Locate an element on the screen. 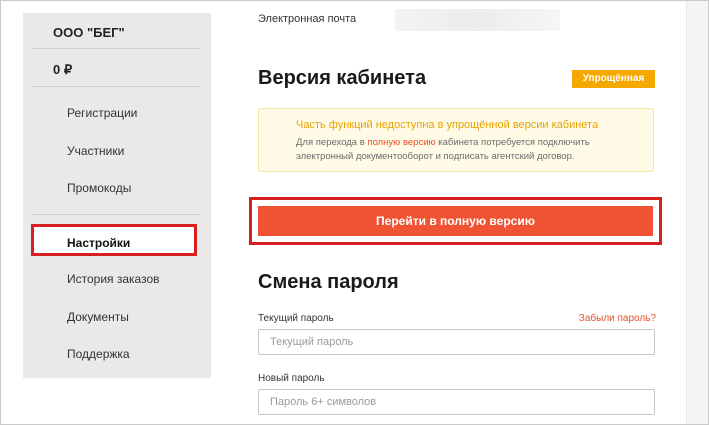 The height and width of the screenshot is (425, 709). notice-text-before: Для перехода в is located at coordinates (332, 142).